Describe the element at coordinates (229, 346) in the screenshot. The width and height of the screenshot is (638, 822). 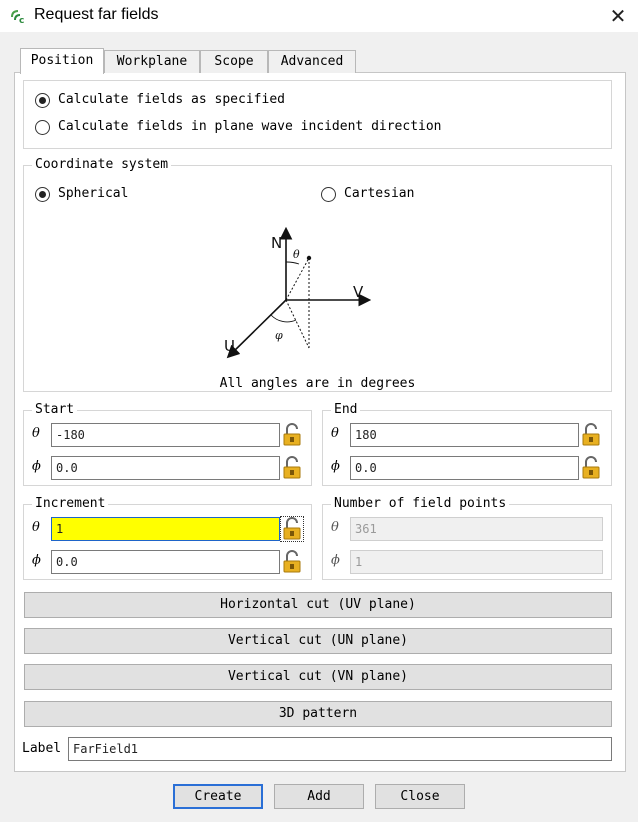
I see `u-axis-label: U` at that location.